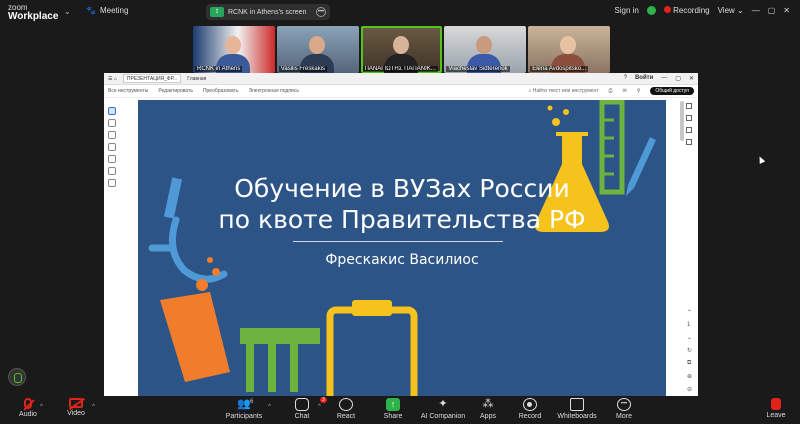 The height and width of the screenshot is (424, 800). What do you see at coordinates (776, 408) in the screenshot?
I see `leave-button: Leave` at bounding box center [776, 408].